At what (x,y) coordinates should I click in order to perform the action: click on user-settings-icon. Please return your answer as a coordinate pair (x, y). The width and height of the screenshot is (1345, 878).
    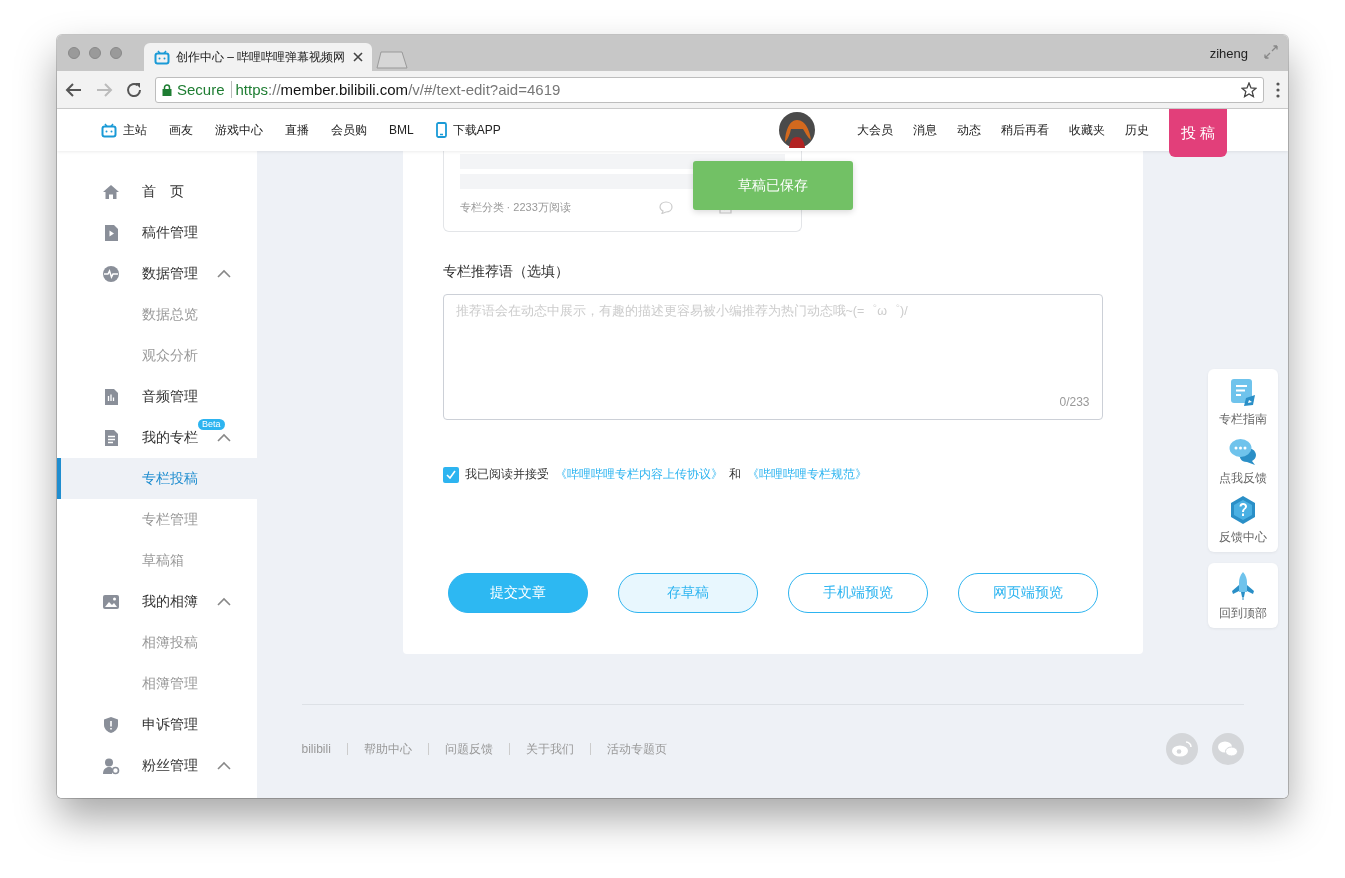
    Looking at the image, I should click on (111, 765).